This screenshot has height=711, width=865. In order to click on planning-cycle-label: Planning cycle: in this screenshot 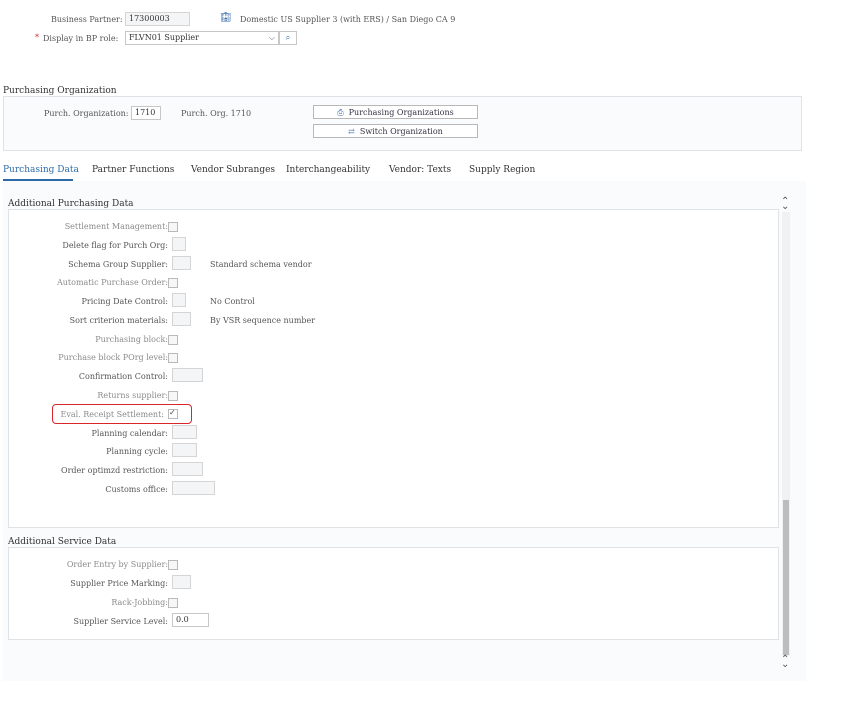, I will do `click(137, 451)`.